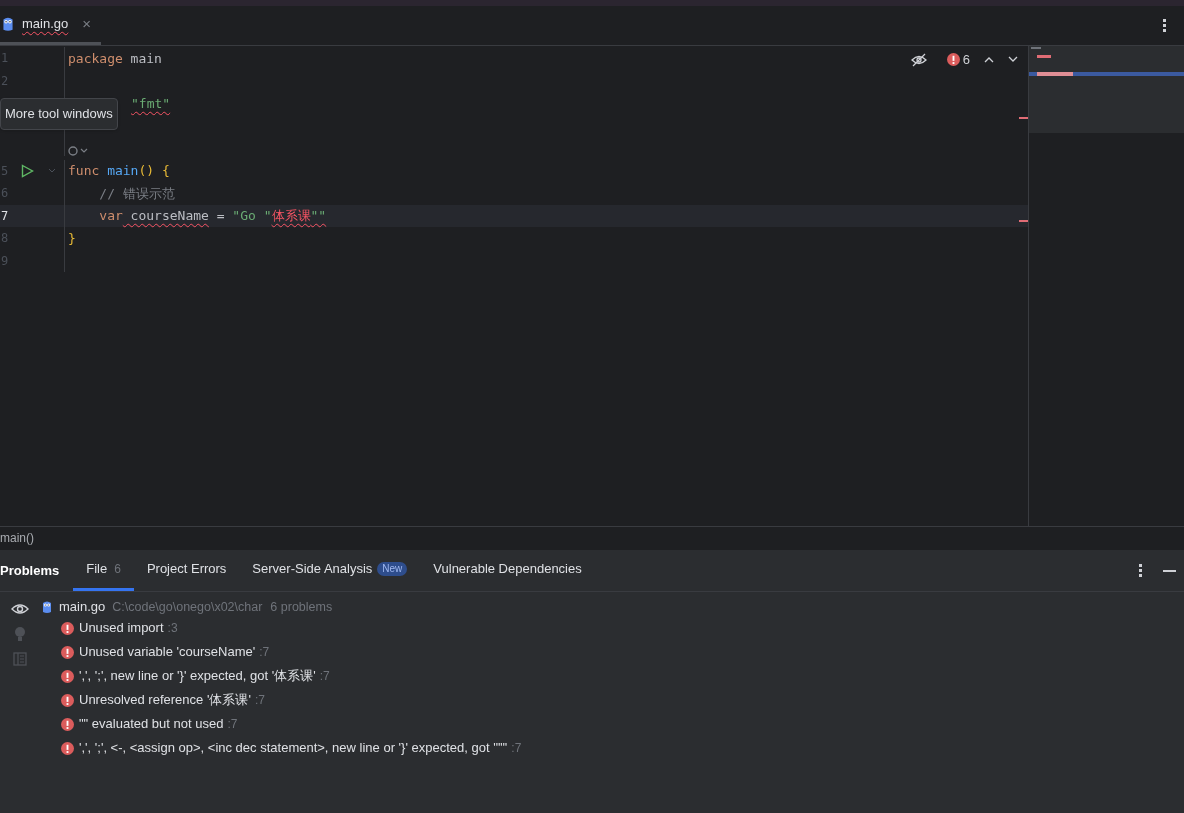 This screenshot has width=1184, height=813. I want to click on panel-tab: Server-Side Analysis New, so click(330, 570).